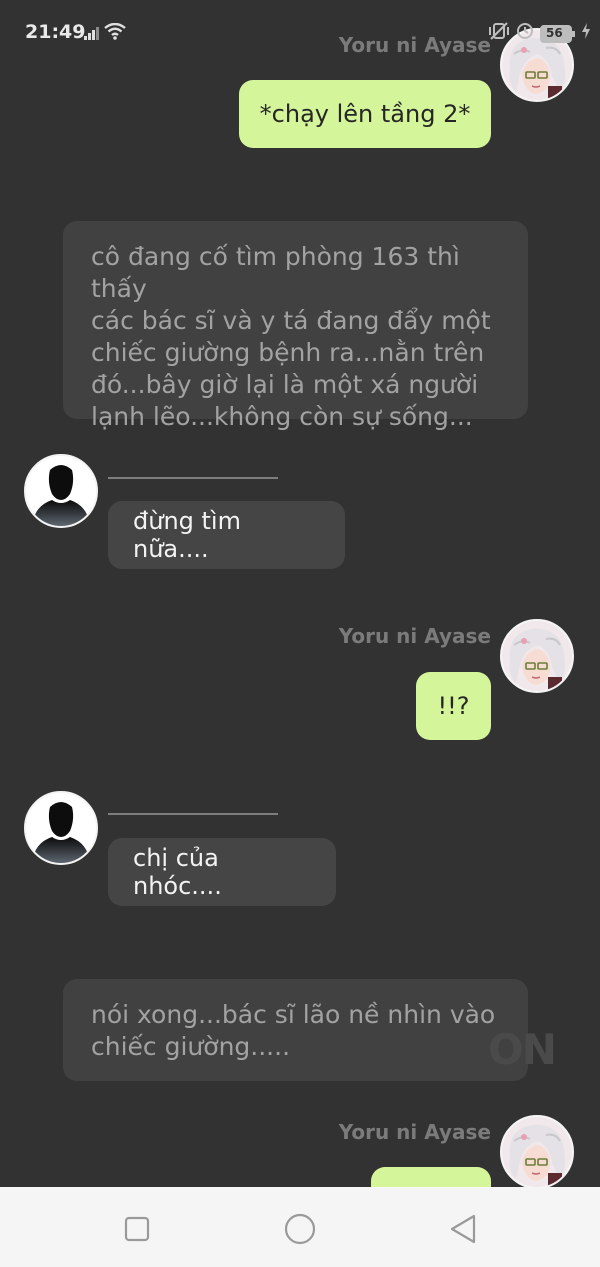  What do you see at coordinates (275, 272) in the screenshot?
I see `narration-line: cô đang cố tìm phòng 163 thì thấy` at bounding box center [275, 272].